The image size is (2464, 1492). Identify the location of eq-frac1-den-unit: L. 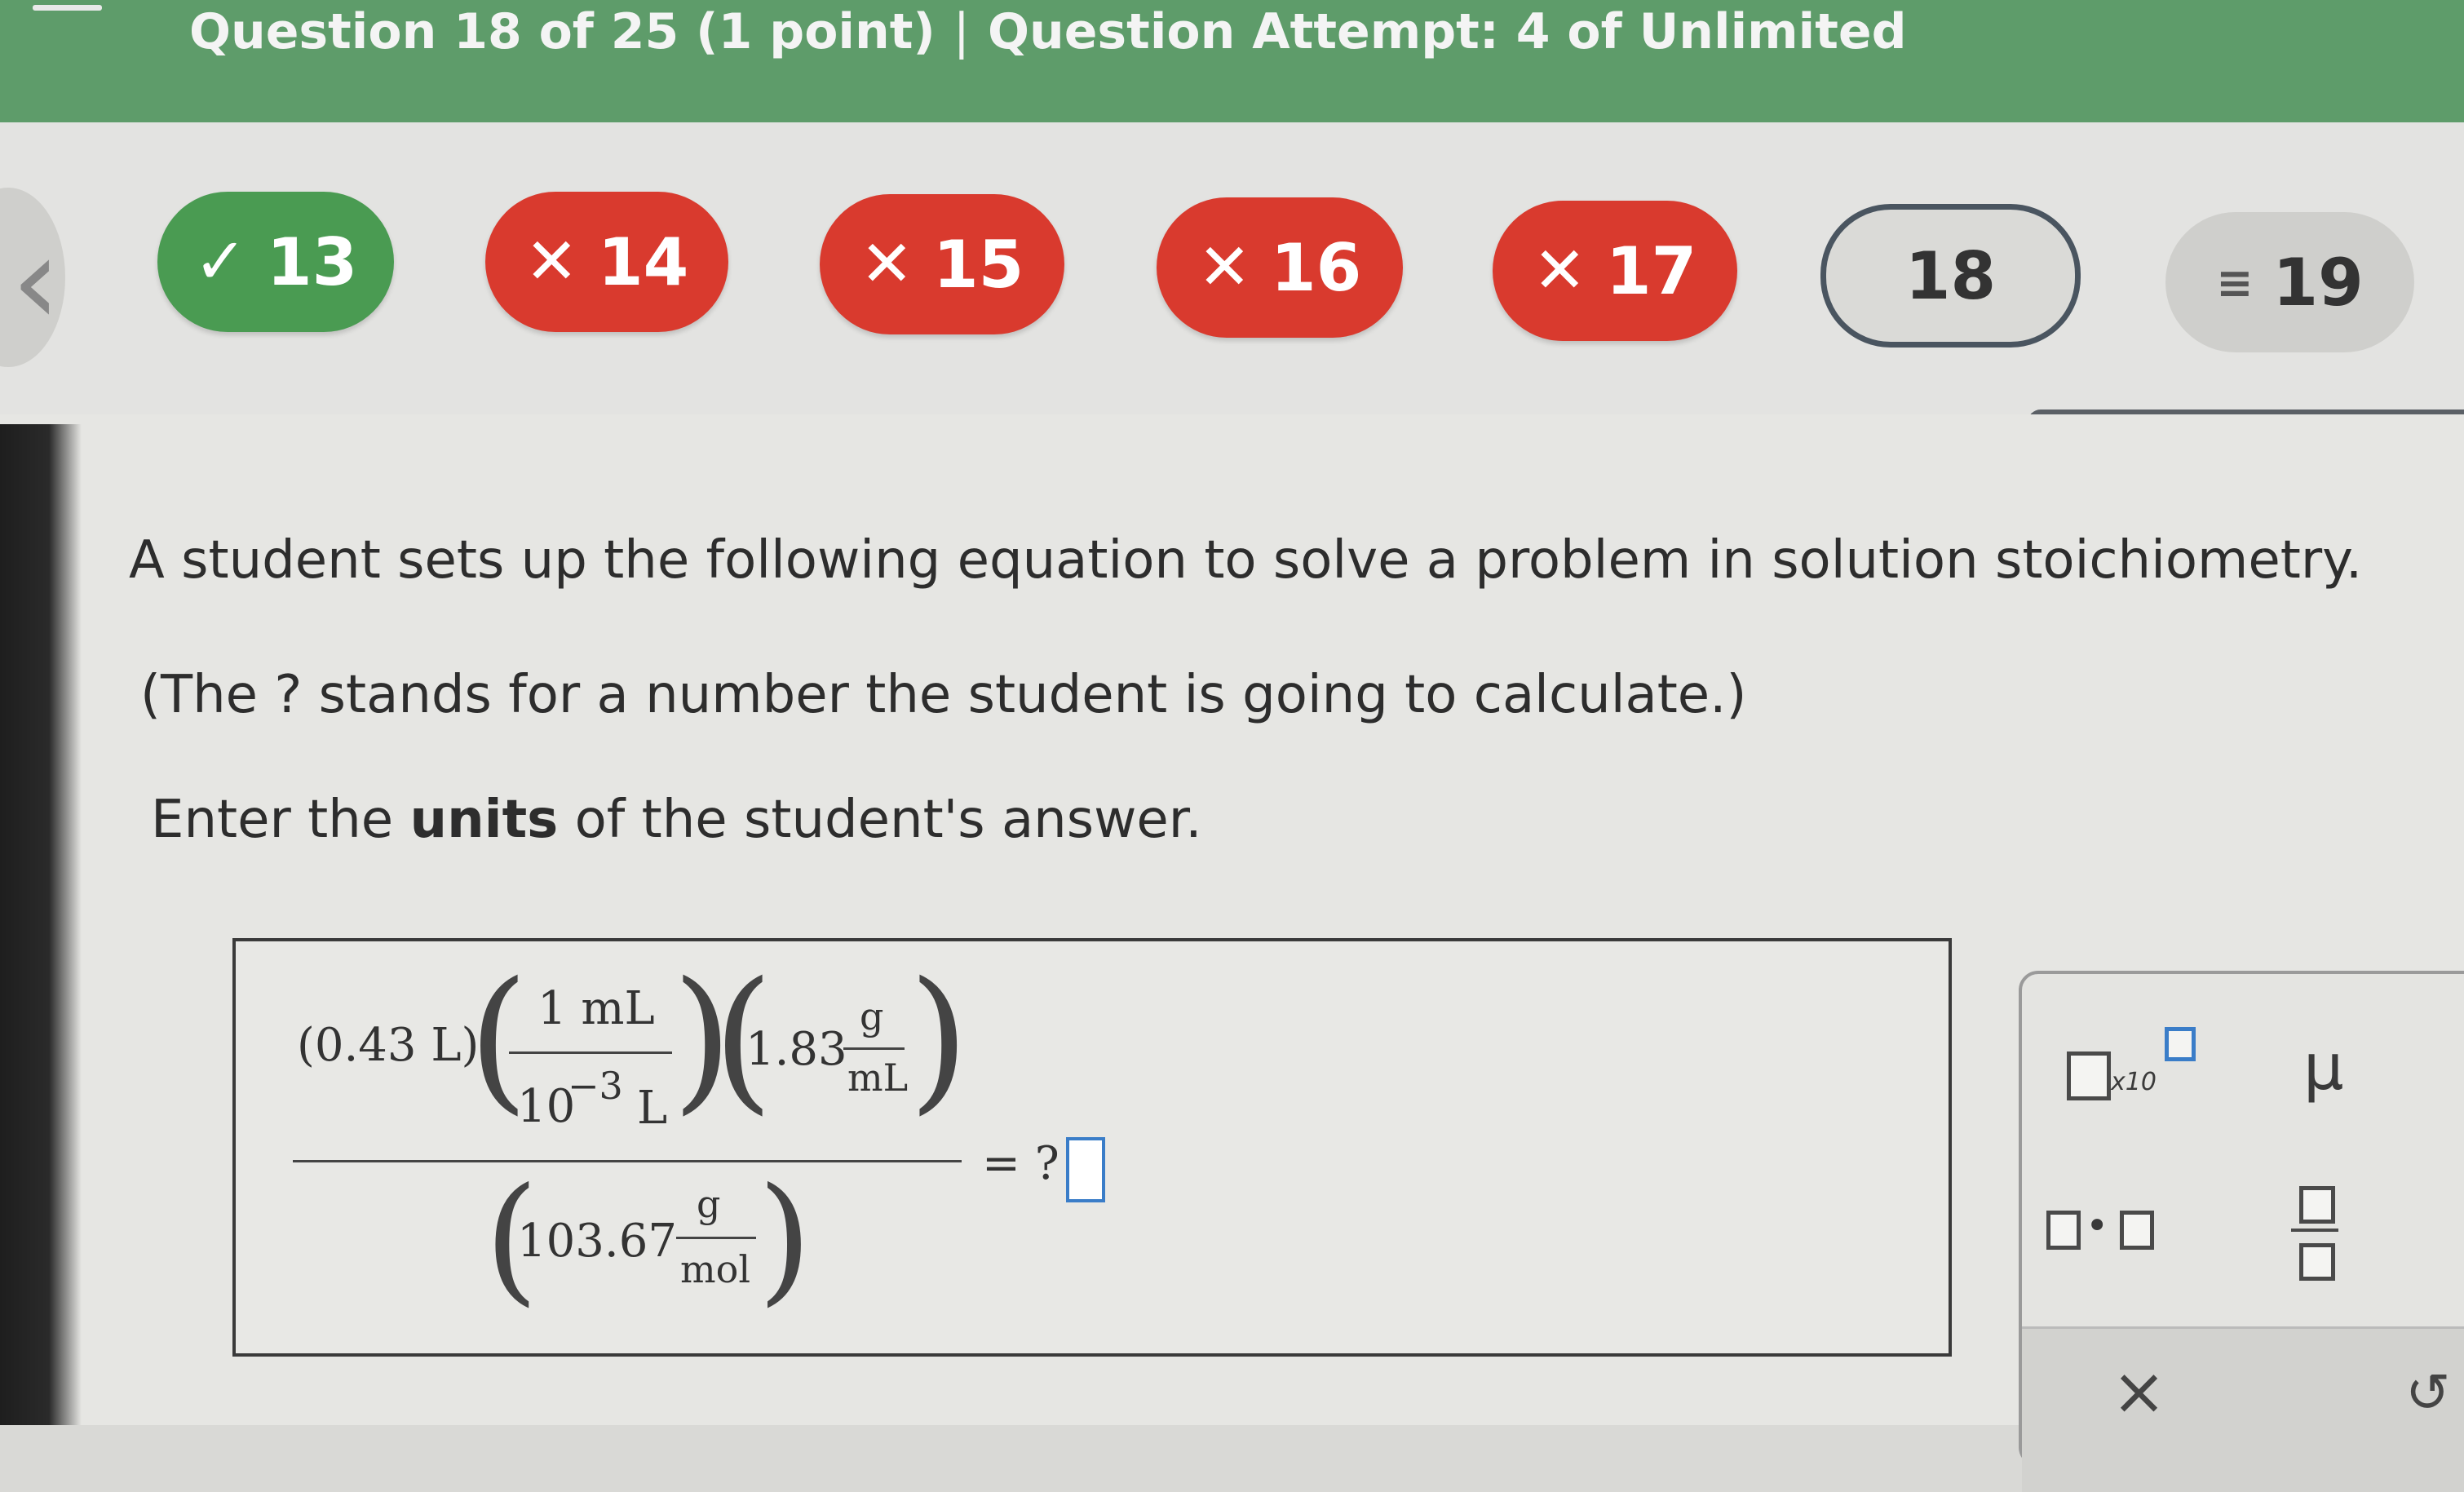
(652, 1108).